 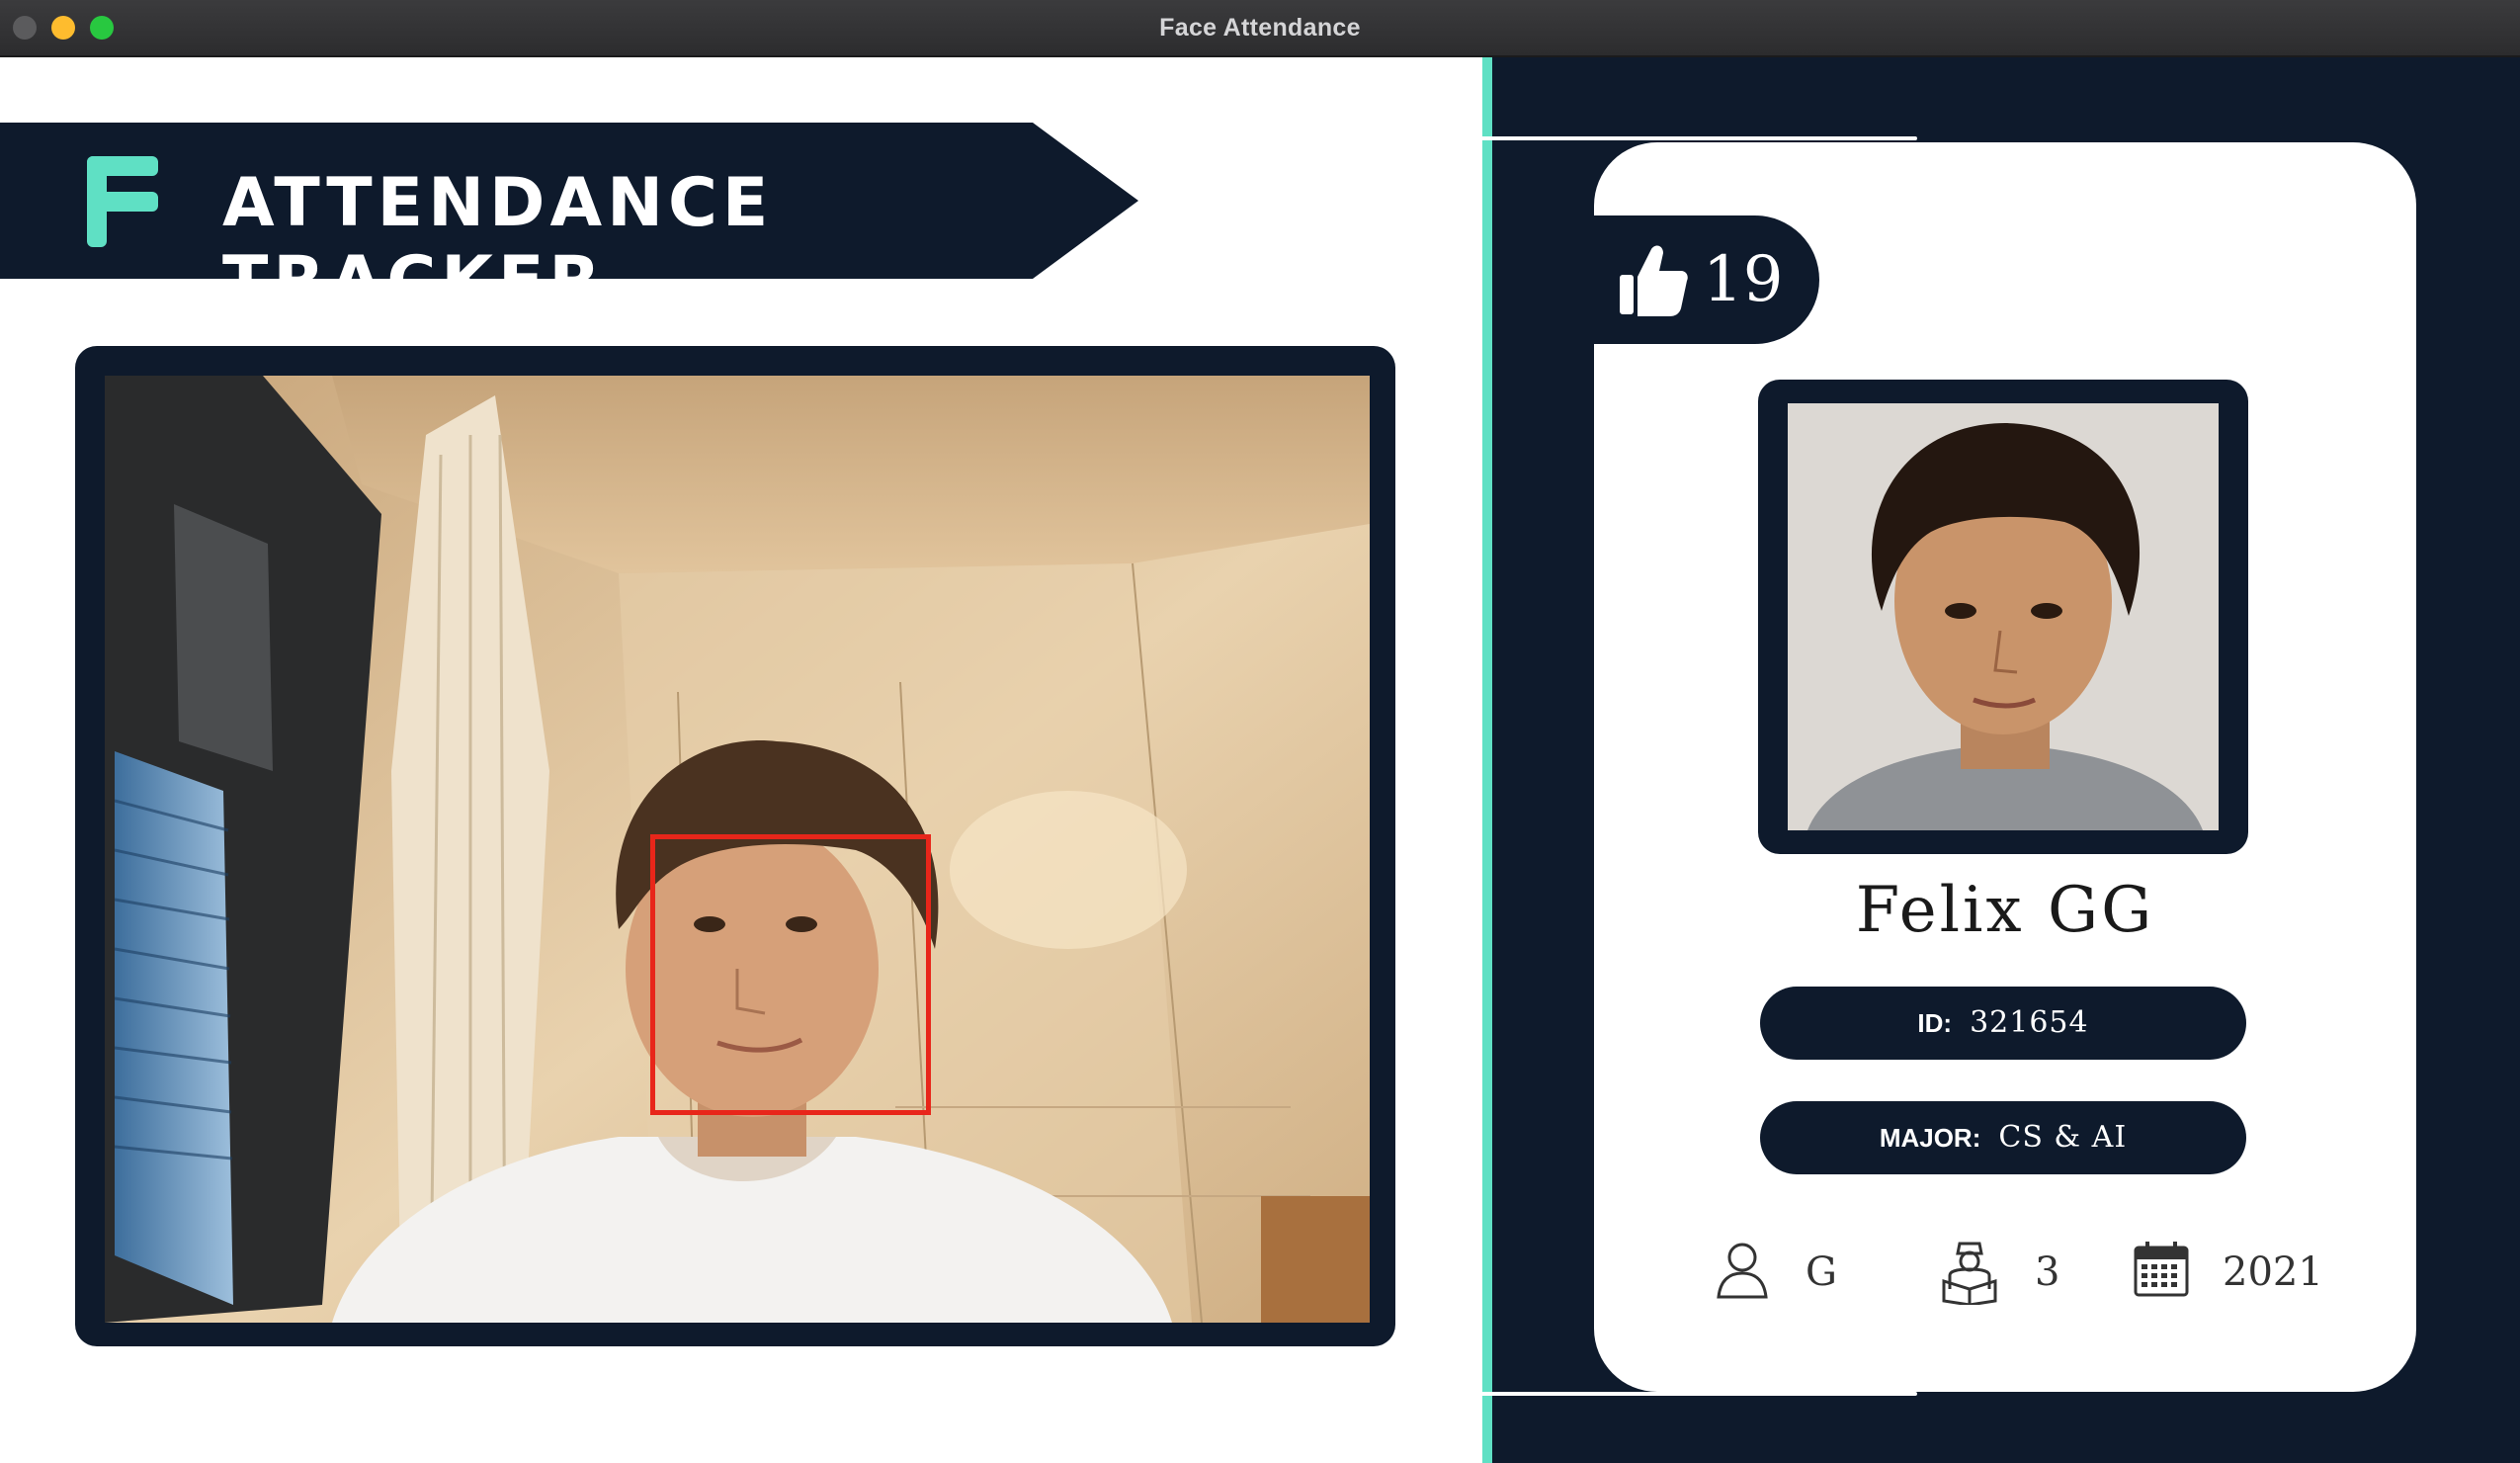 I want to click on student-major-field: MAJOR: CS & AI, so click(x=2003, y=1137).